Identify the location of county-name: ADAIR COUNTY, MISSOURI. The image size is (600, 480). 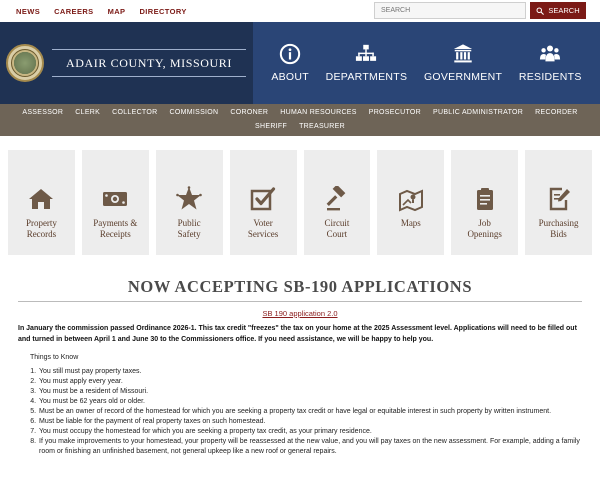
(149, 62).